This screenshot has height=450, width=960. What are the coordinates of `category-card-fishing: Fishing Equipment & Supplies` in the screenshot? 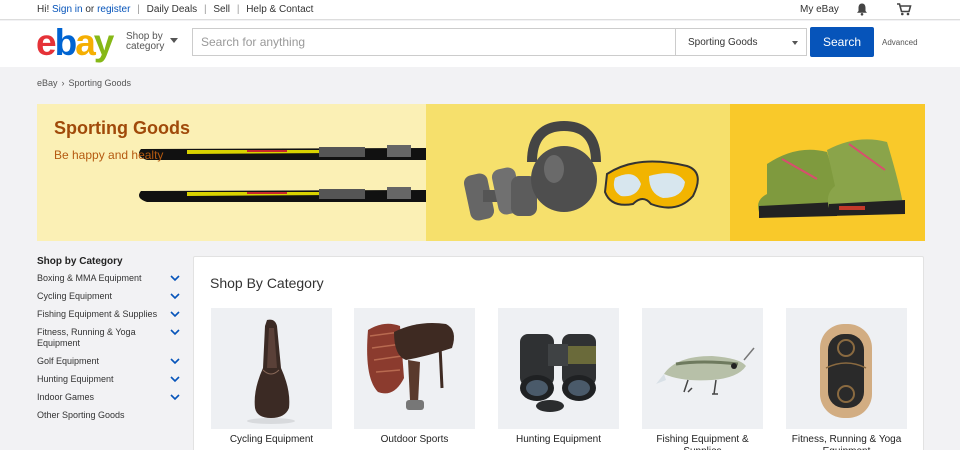 It's located at (702, 379).